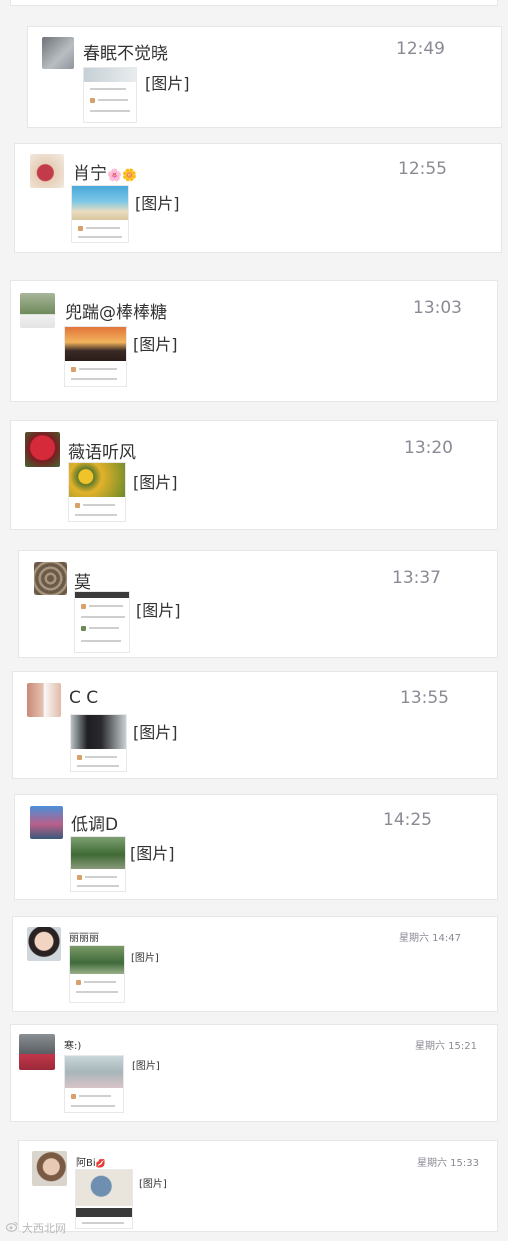  I want to click on message-time: 13:37, so click(416, 578).